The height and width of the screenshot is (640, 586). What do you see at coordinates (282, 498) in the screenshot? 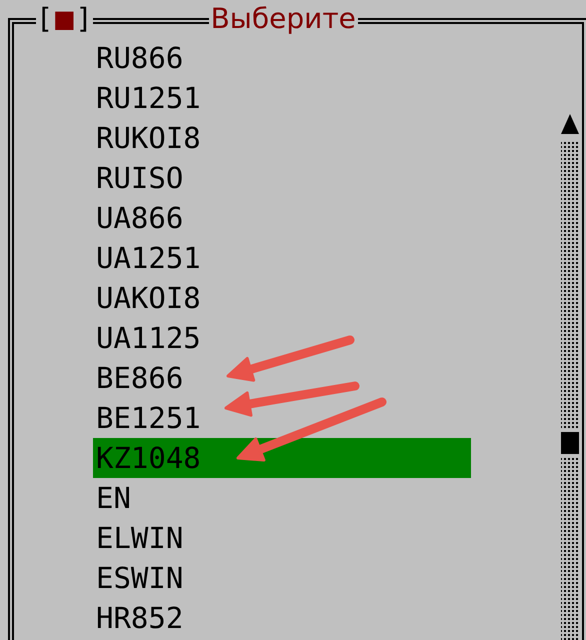
I see `list-item: EN` at bounding box center [282, 498].